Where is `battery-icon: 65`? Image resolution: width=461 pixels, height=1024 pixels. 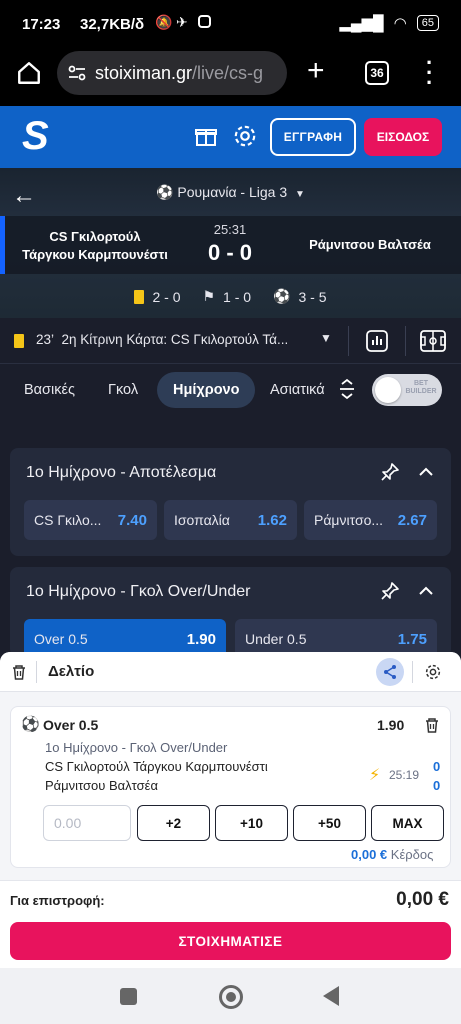
battery-icon: 65 is located at coordinates (427, 23).